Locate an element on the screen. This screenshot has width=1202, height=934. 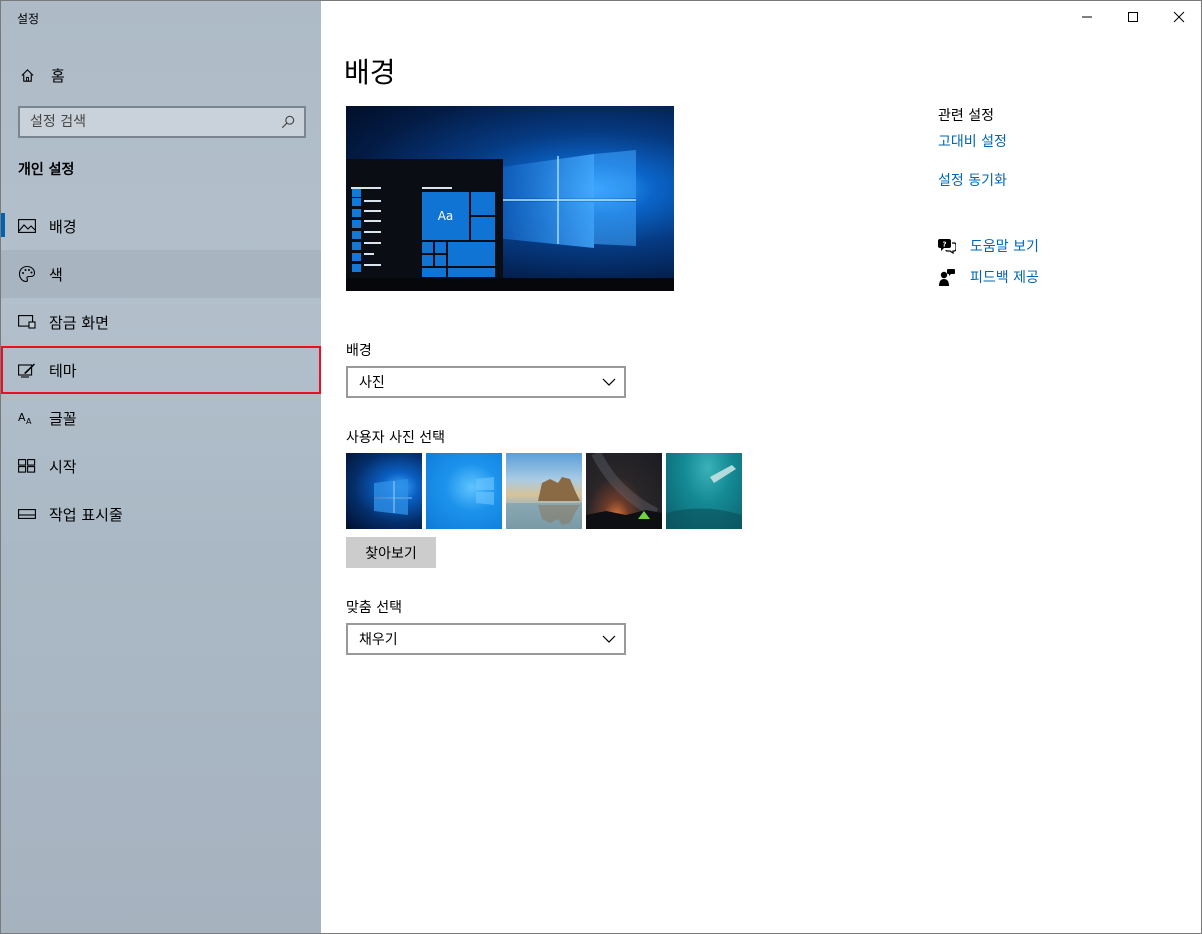
theme-brush-icon is located at coordinates (27, 370).